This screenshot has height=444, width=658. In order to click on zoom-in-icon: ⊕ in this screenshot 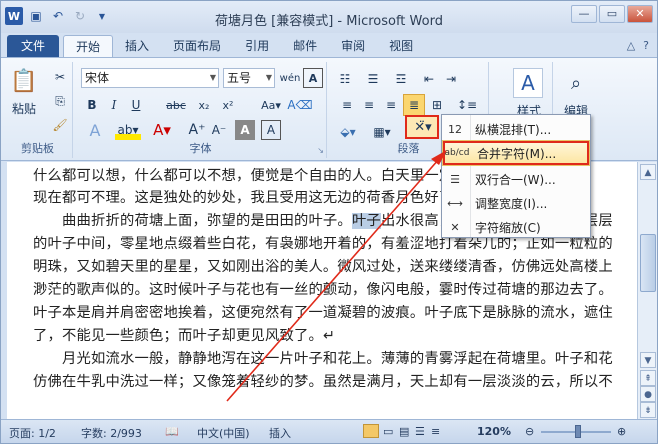, I will do `click(621, 431)`.